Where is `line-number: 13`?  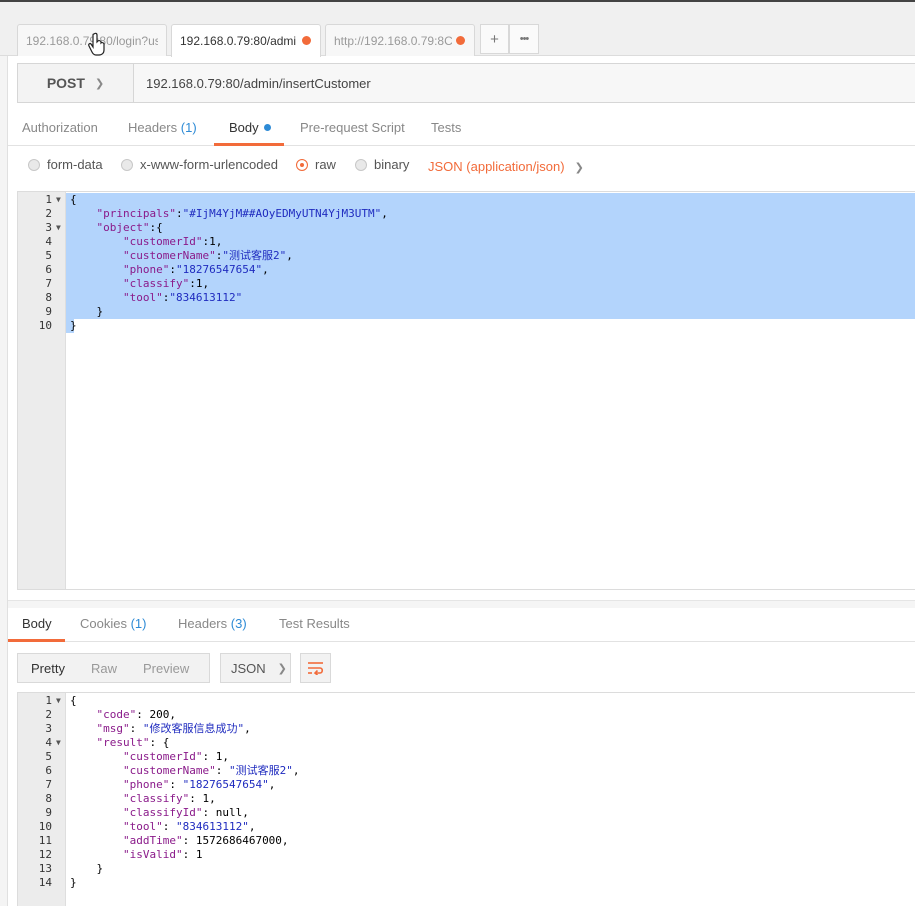
line-number: 13 is located at coordinates (45, 868).